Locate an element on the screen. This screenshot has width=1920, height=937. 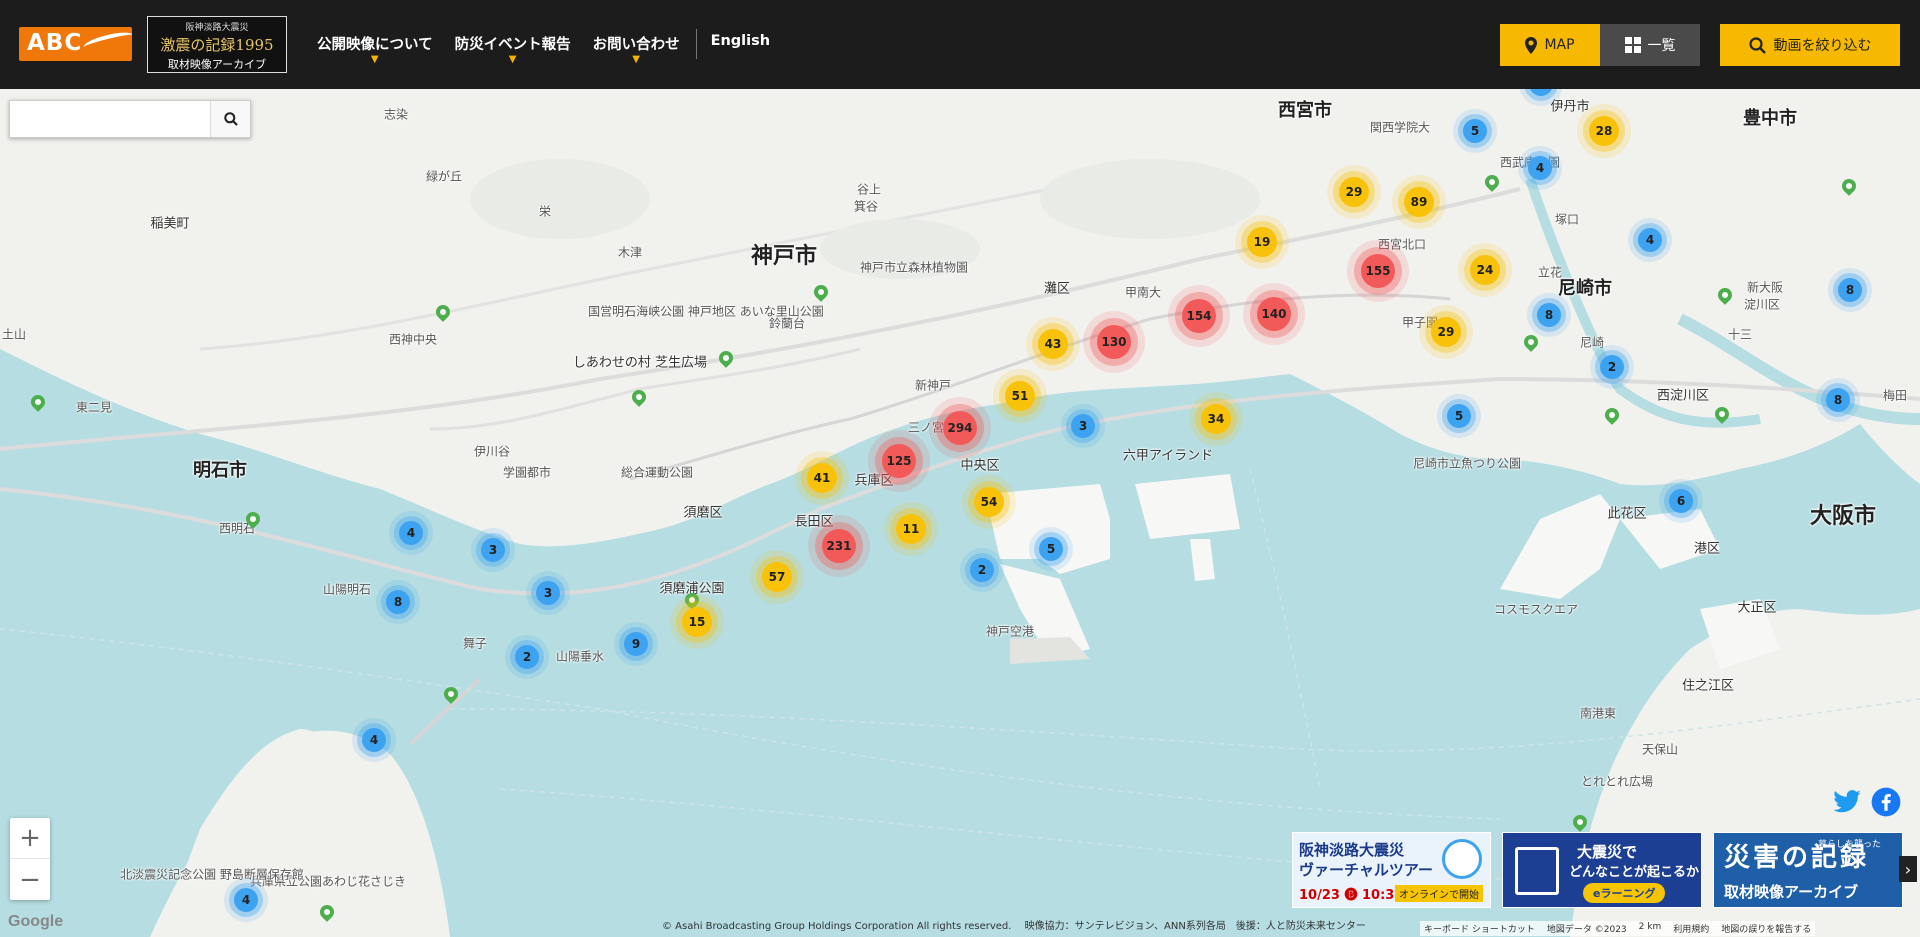
archive-logo-bottom: 取材映像アーカイブ is located at coordinates (217, 64).